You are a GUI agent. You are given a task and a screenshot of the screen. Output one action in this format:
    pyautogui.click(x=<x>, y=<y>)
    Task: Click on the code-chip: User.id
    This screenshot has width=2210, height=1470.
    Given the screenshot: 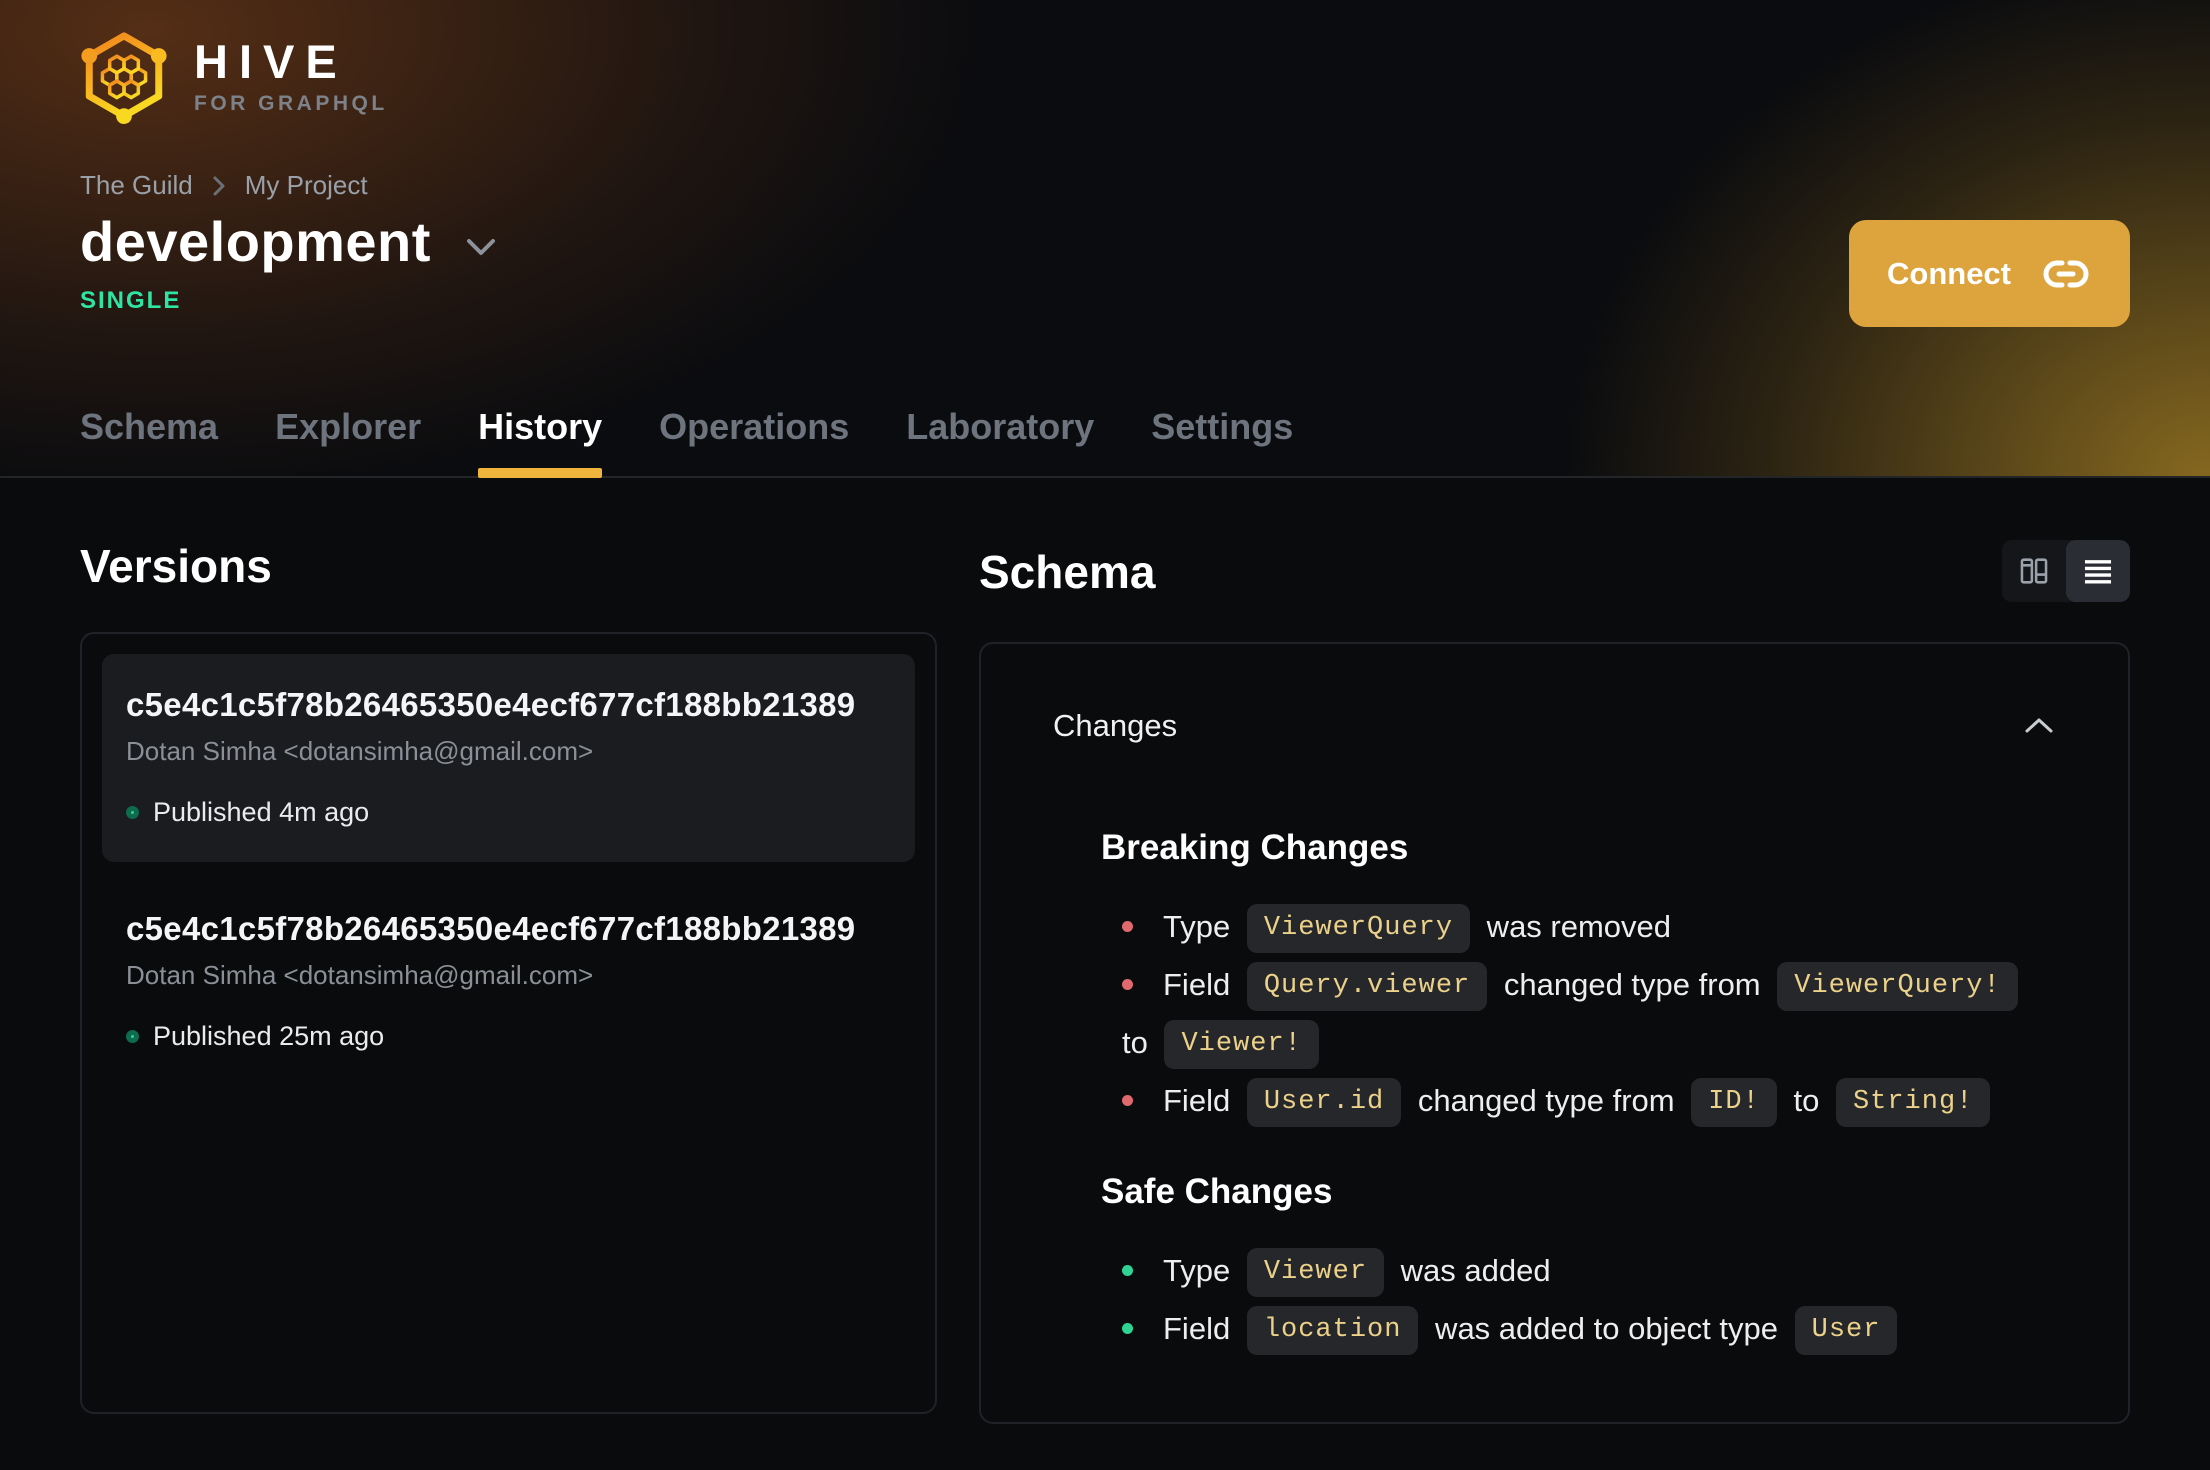 What is the action you would take?
    pyautogui.click(x=1324, y=1103)
    